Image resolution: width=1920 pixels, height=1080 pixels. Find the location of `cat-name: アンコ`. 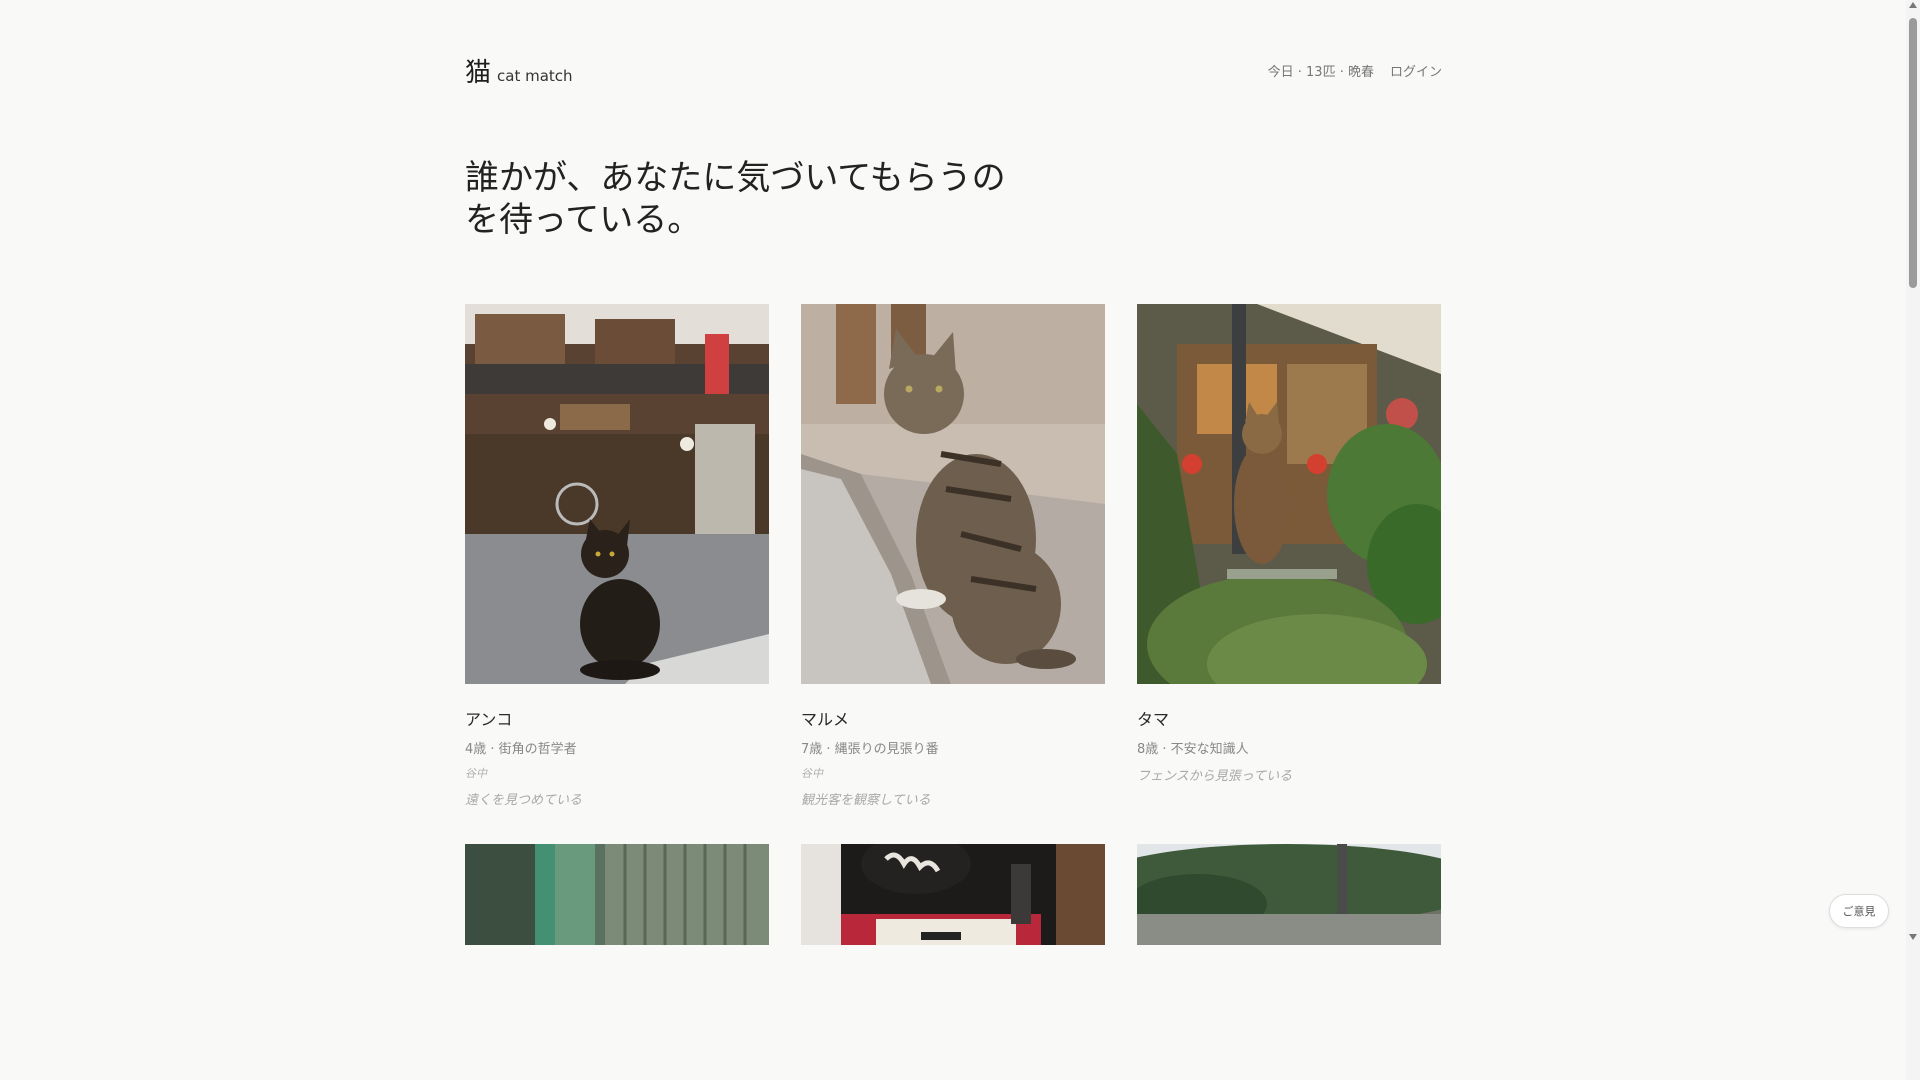

cat-name: アンコ is located at coordinates (489, 719).